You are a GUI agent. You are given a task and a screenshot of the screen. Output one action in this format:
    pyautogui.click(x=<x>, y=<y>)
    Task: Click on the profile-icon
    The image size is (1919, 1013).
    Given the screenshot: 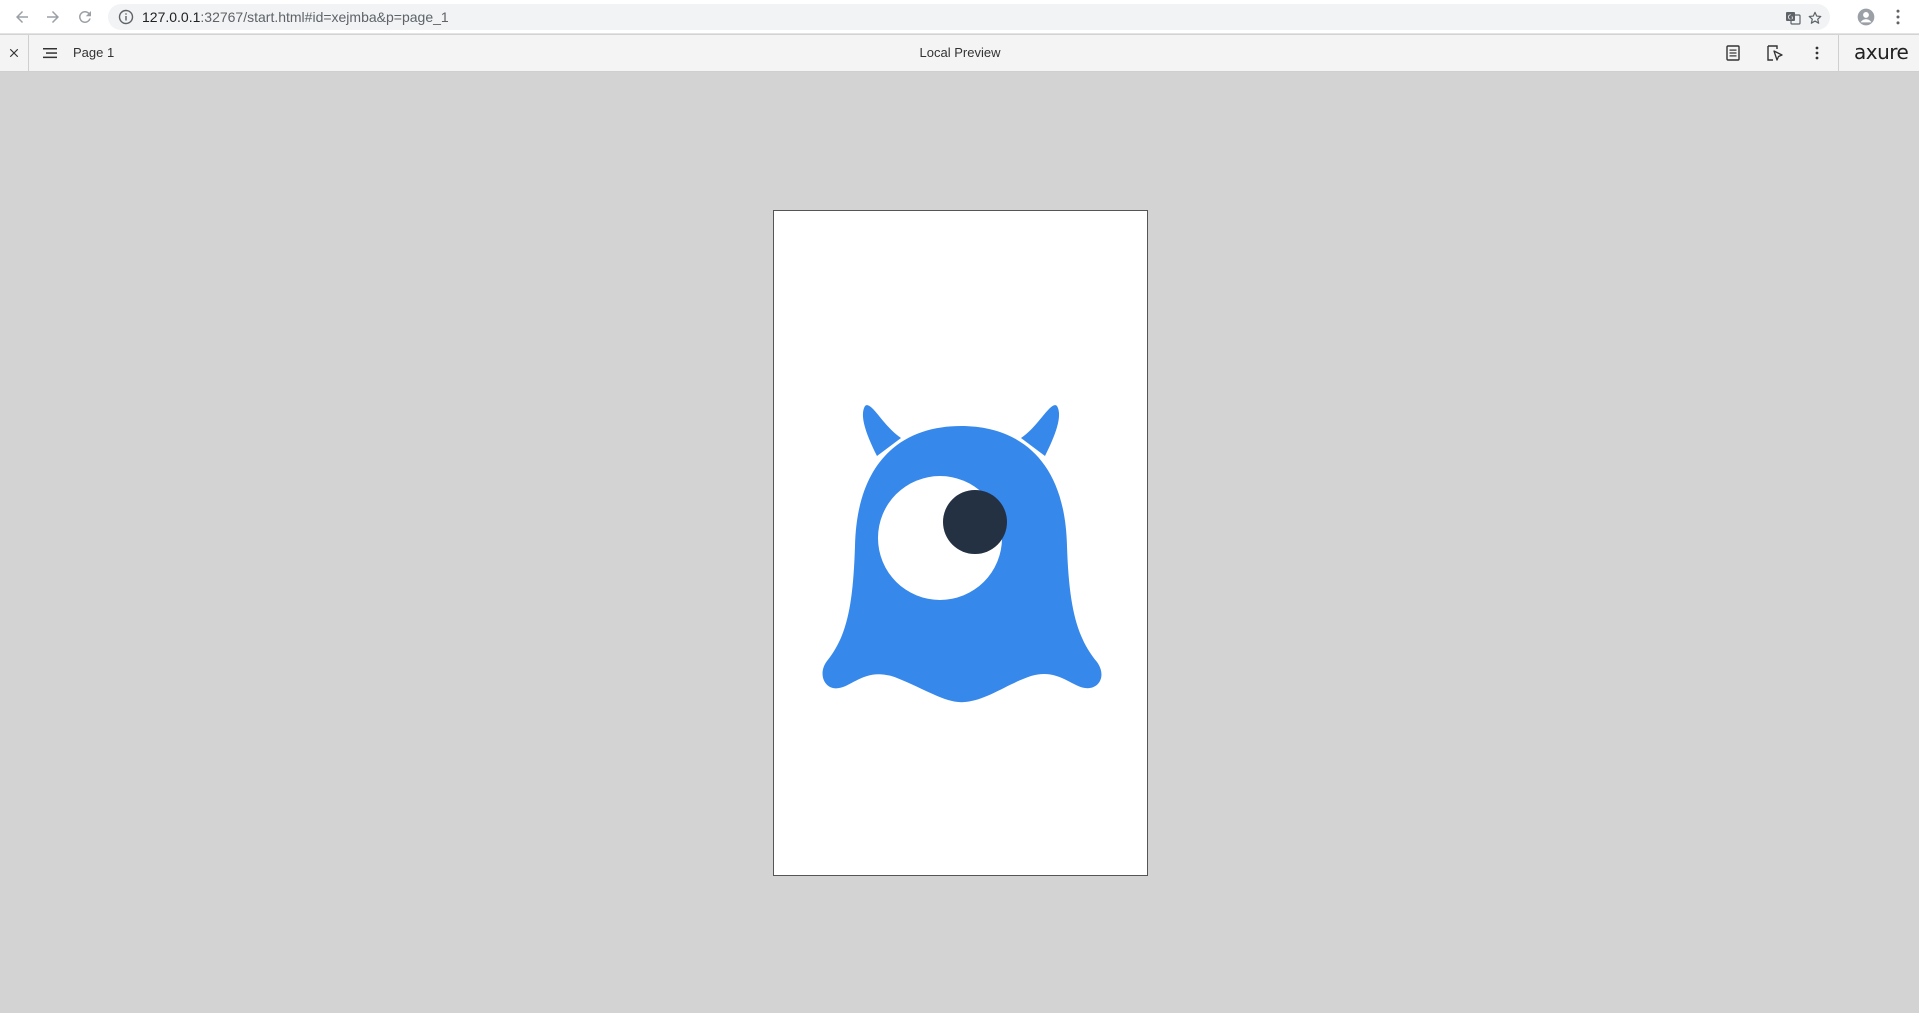 What is the action you would take?
    pyautogui.click(x=1866, y=17)
    